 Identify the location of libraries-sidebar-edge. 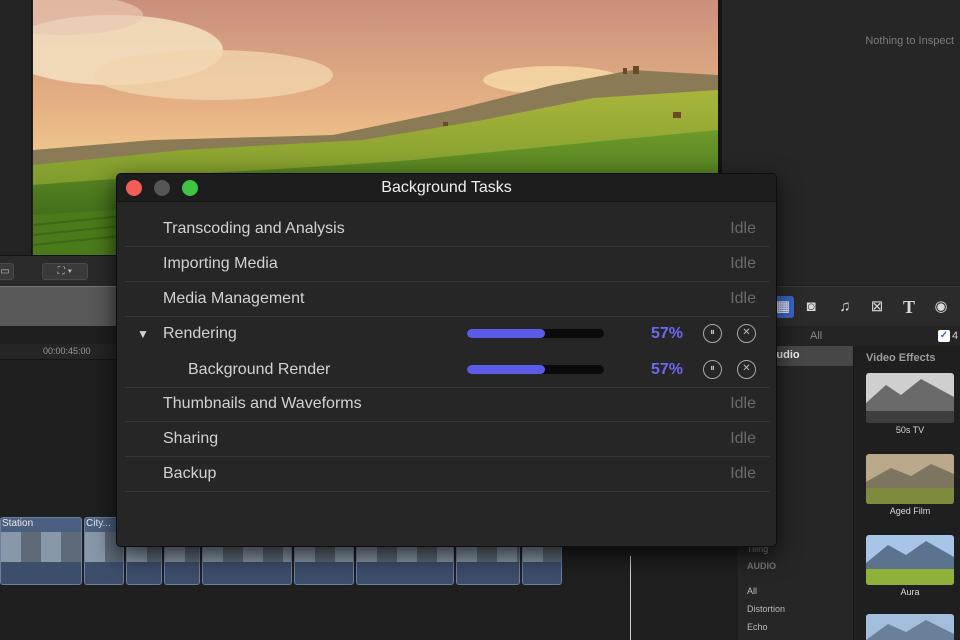
(16, 127).